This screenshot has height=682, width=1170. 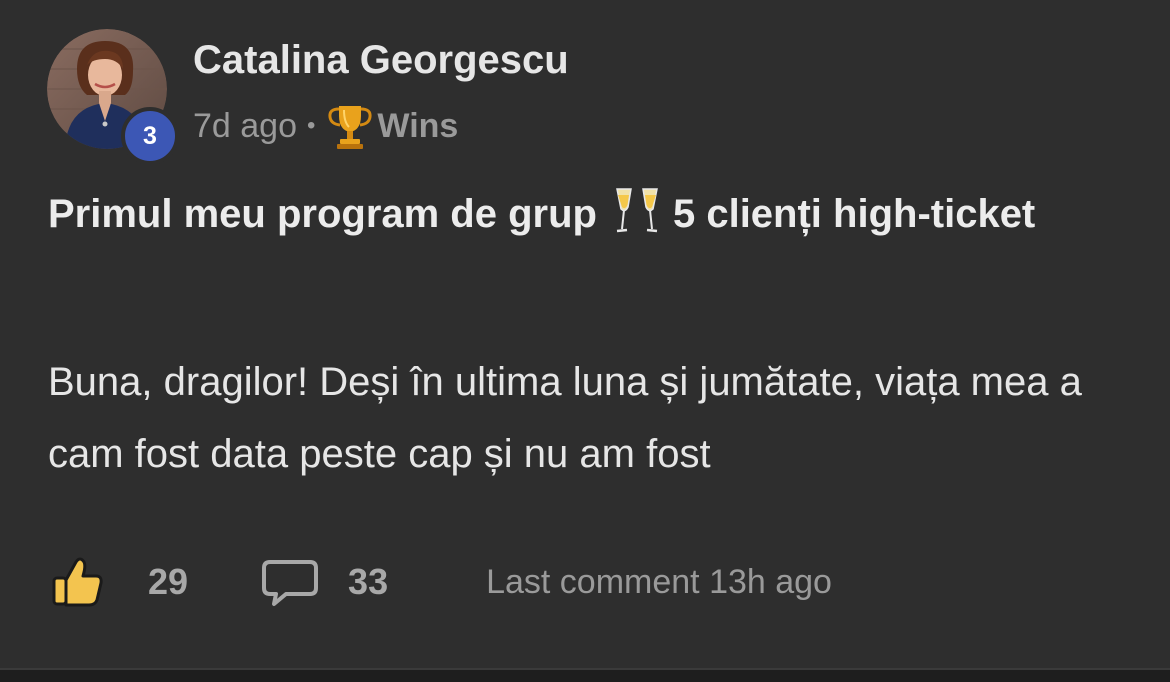 What do you see at coordinates (325, 126) in the screenshot?
I see `post-meta: 7d ago • Wins` at bounding box center [325, 126].